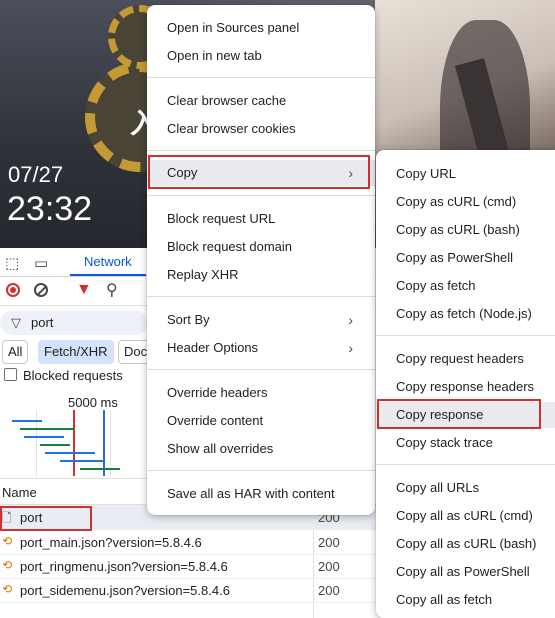 This screenshot has height=618, width=555. I want to click on menu-item-show-overrides: Show all overrides, so click(261, 449).